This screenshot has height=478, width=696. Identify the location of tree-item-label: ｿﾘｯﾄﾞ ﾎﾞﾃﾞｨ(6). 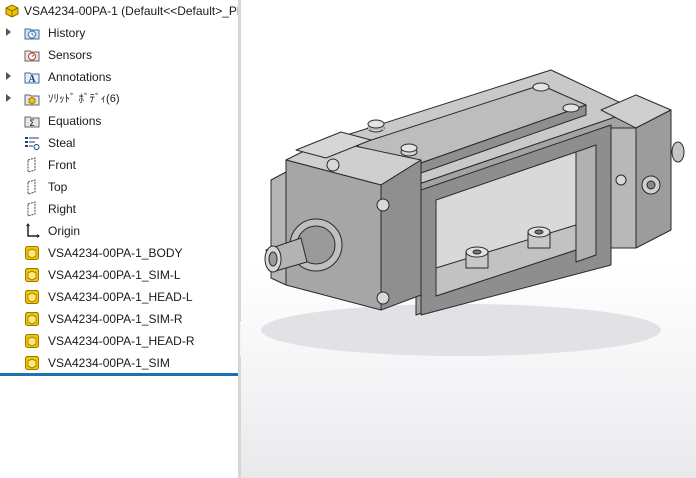
(84, 99).